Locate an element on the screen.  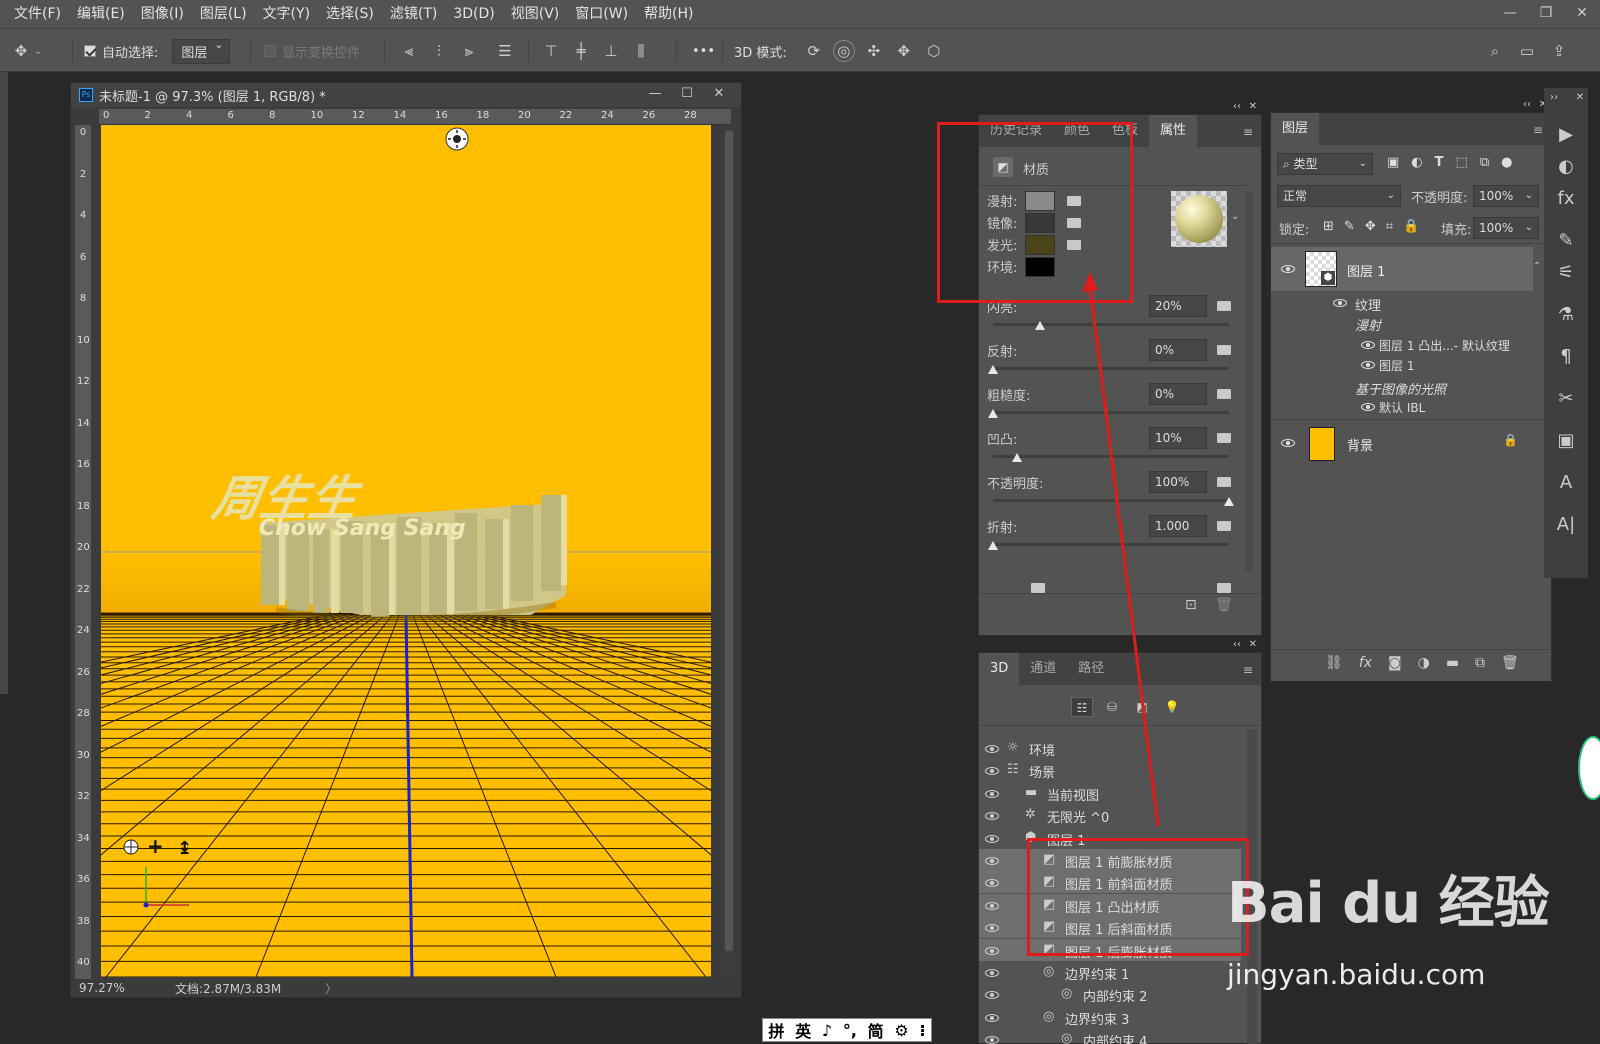
ime-toolbar: 拼 英 ♪ °, 简 ⚙ ⁝ is located at coordinates (847, 1030).